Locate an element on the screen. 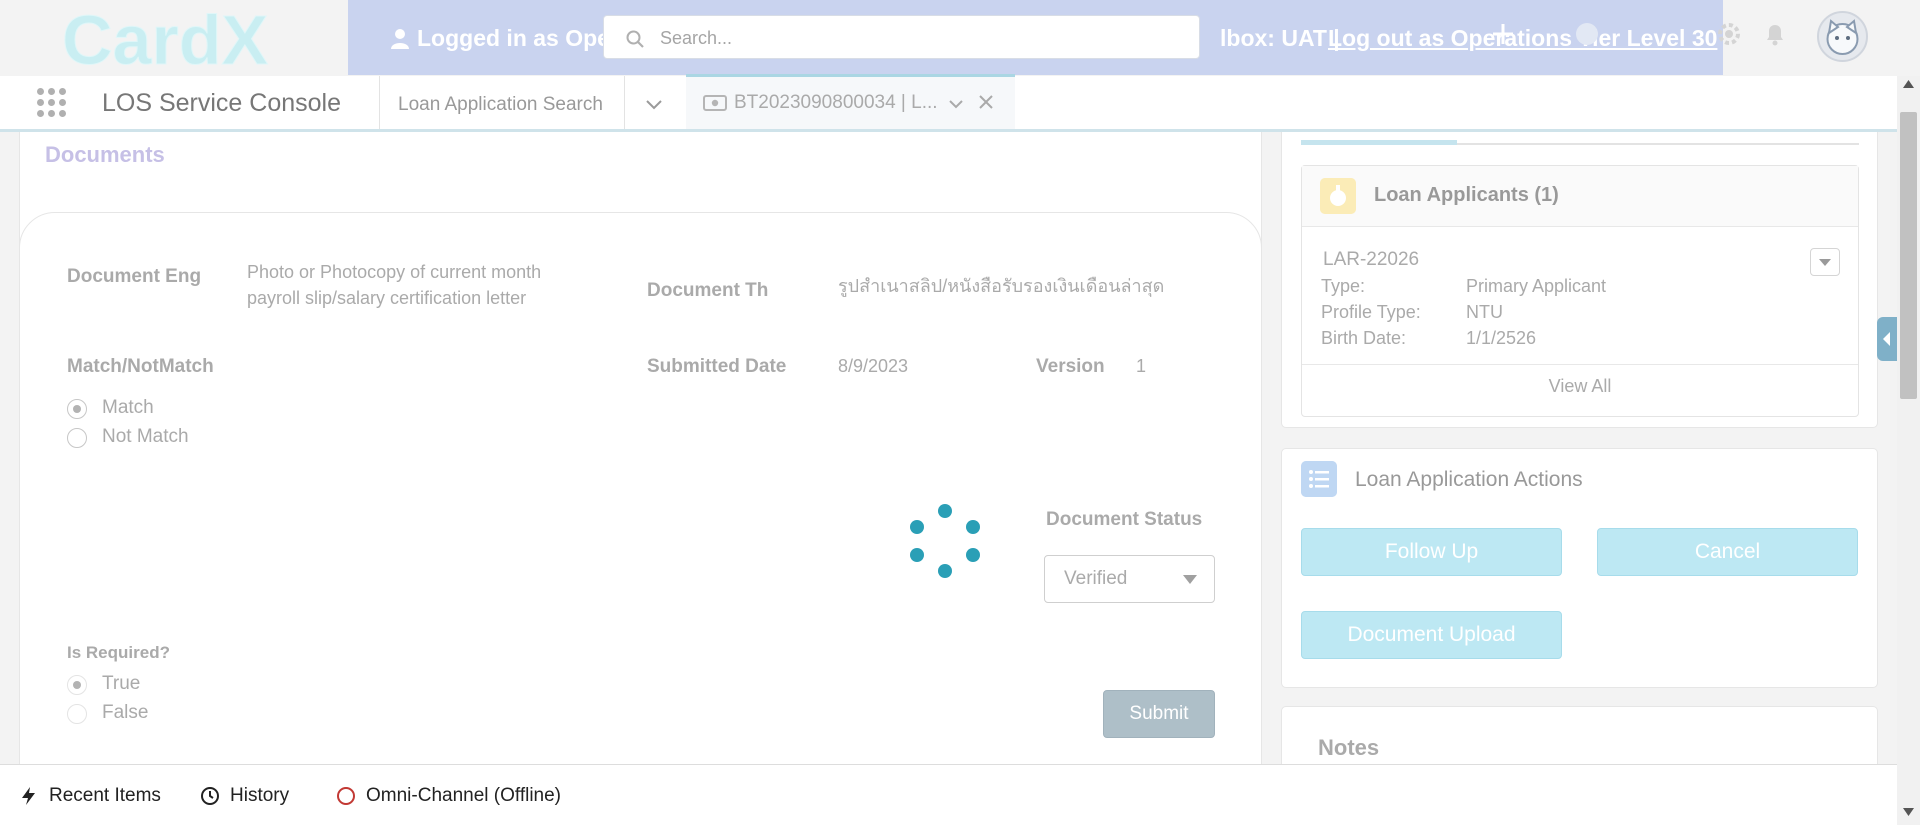 This screenshot has height=825, width=1920. field-label: Birth Date: is located at coordinates (1364, 338).